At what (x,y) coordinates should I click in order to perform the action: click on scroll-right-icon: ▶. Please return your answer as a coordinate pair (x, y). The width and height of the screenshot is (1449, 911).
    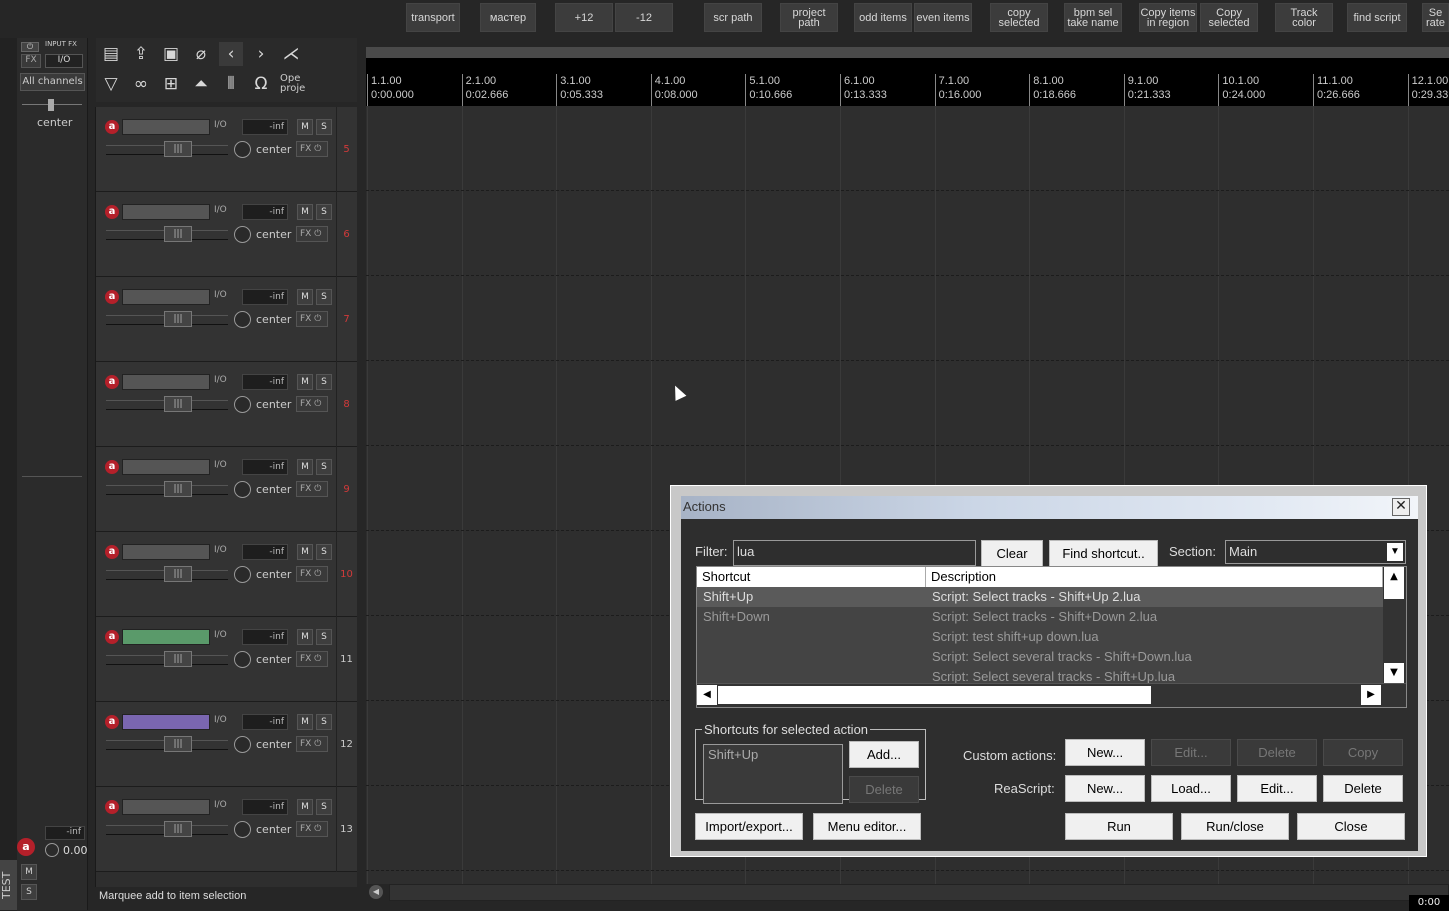
    Looking at the image, I should click on (1371, 695).